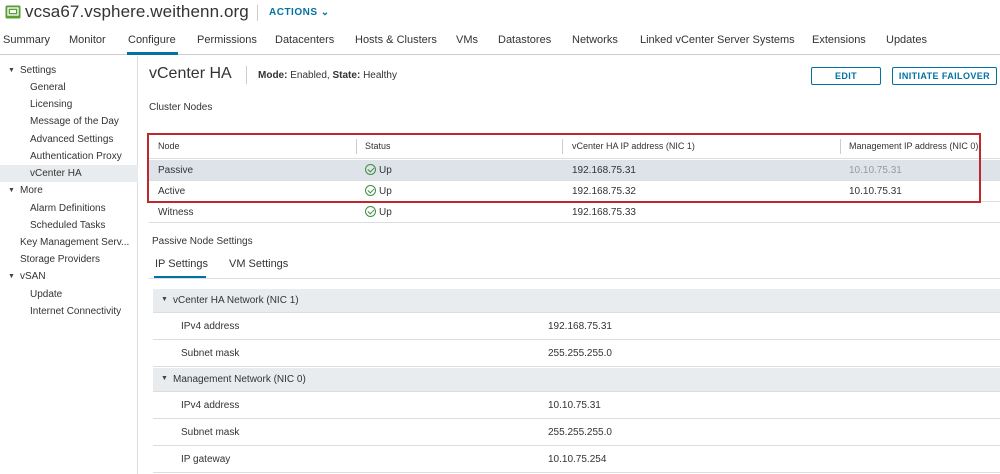 This screenshot has width=1000, height=474. Describe the element at coordinates (206, 459) in the screenshot. I see `field-label: IP gateway` at that location.